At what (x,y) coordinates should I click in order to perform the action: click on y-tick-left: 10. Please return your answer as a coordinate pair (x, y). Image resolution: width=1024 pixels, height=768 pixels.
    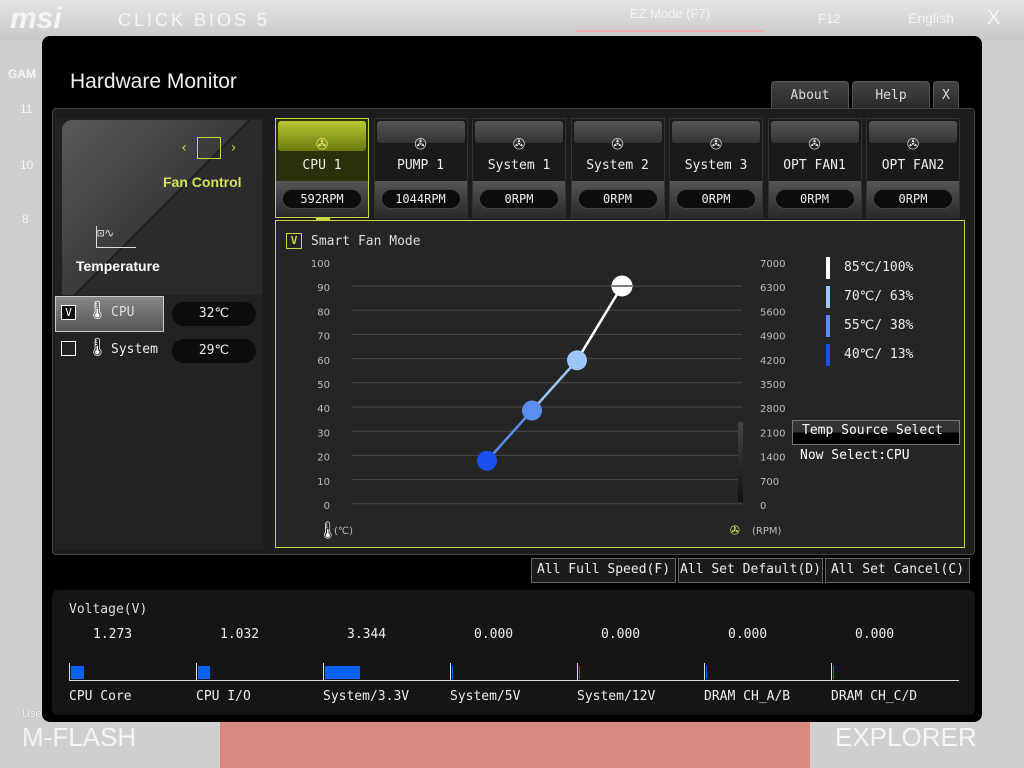
    Looking at the image, I should click on (323, 482).